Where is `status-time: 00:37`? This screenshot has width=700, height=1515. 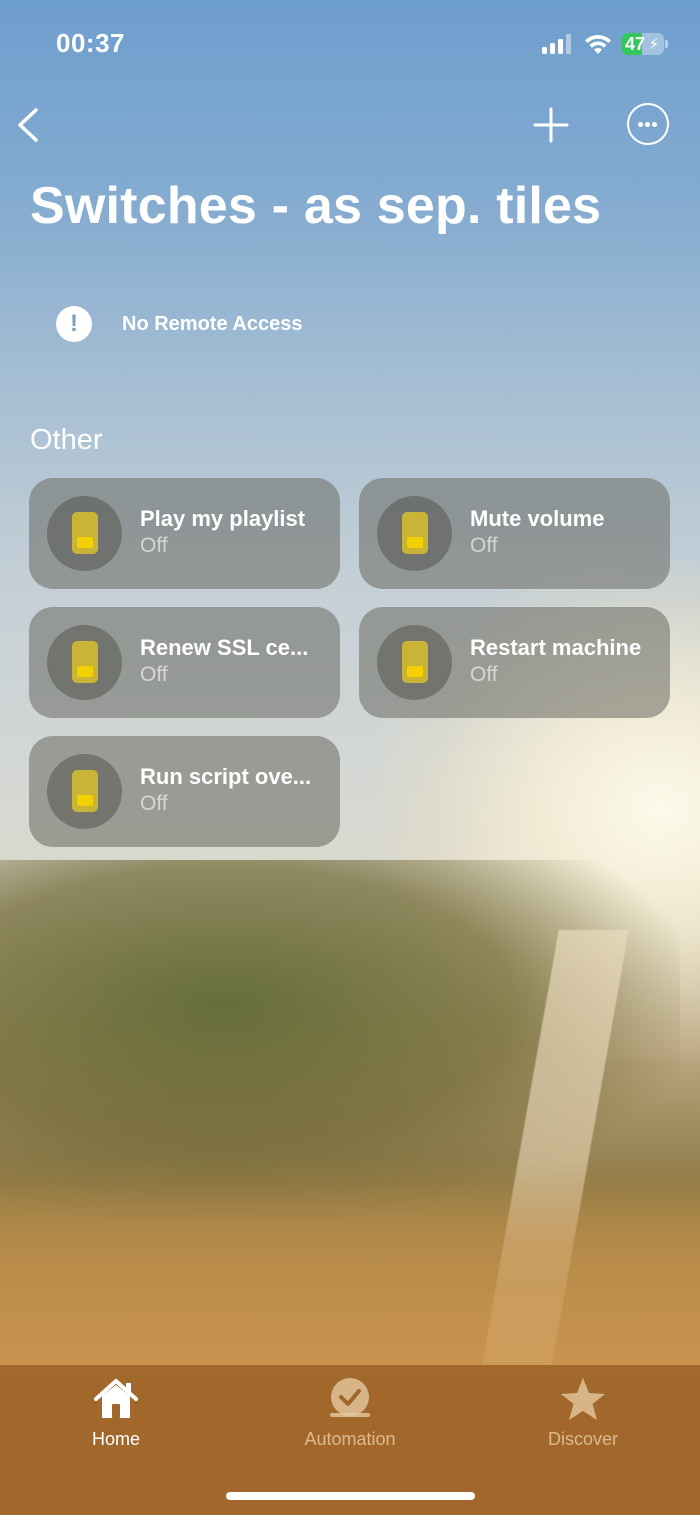 status-time: 00:37 is located at coordinates (90, 43).